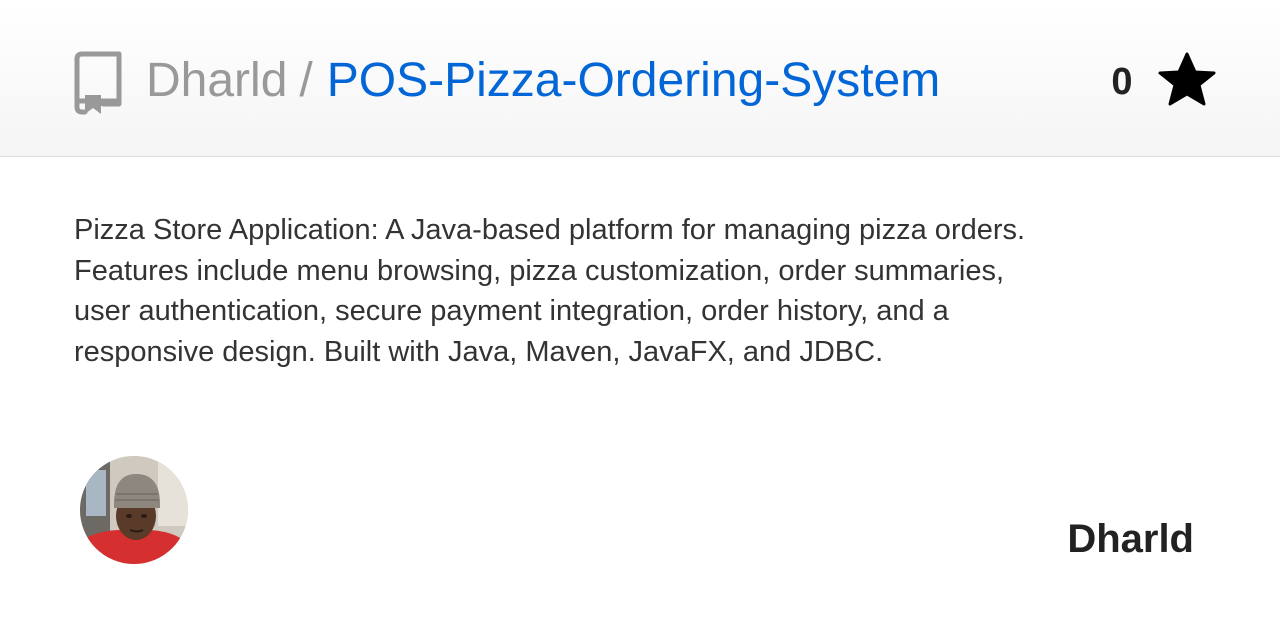 Image resolution: width=1280 pixels, height=640 pixels. What do you see at coordinates (1107, 539) in the screenshot?
I see `author-name: Dharld` at bounding box center [1107, 539].